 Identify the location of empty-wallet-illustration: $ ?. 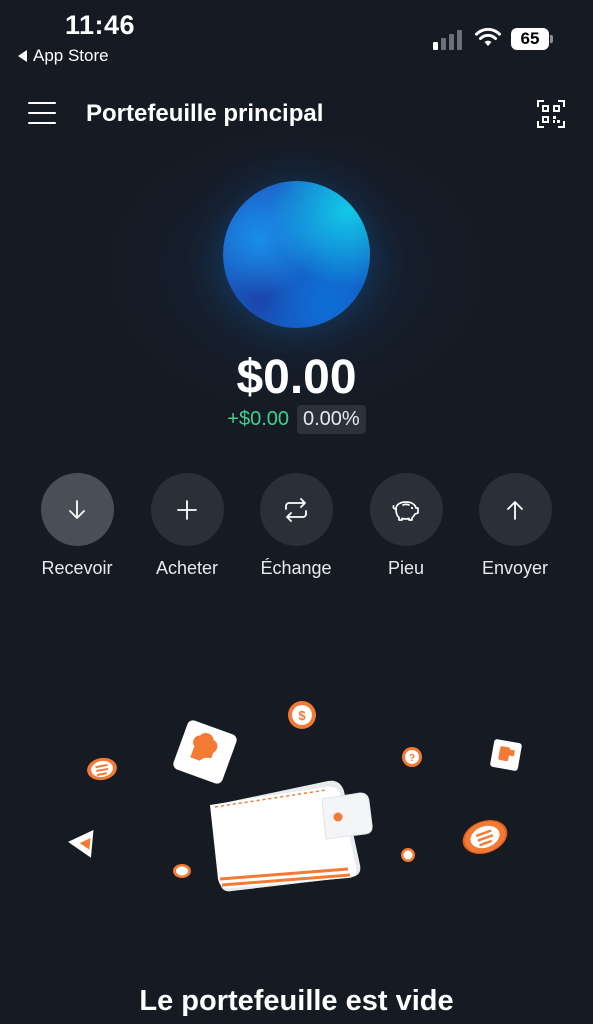
(295, 796).